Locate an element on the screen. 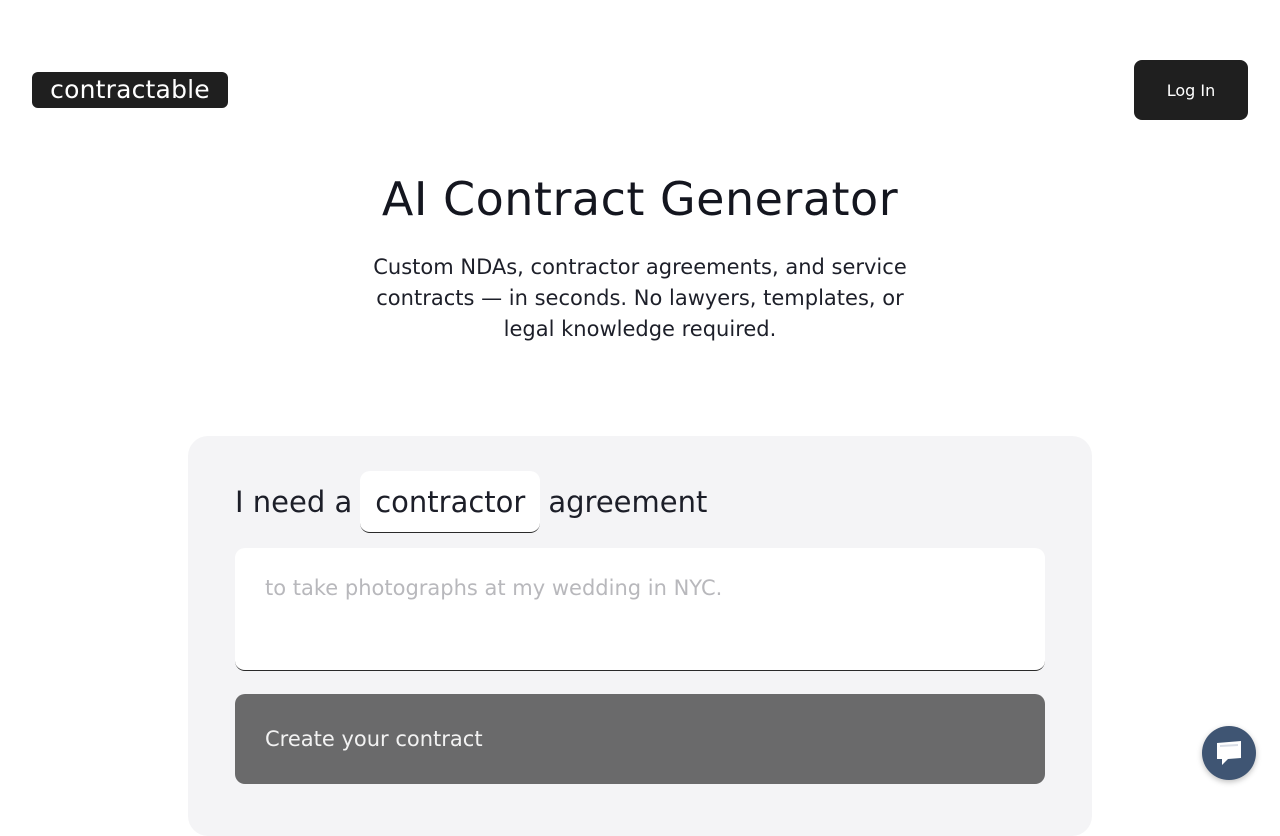 The height and width of the screenshot is (836, 1280). logo: contractable is located at coordinates (130, 90).